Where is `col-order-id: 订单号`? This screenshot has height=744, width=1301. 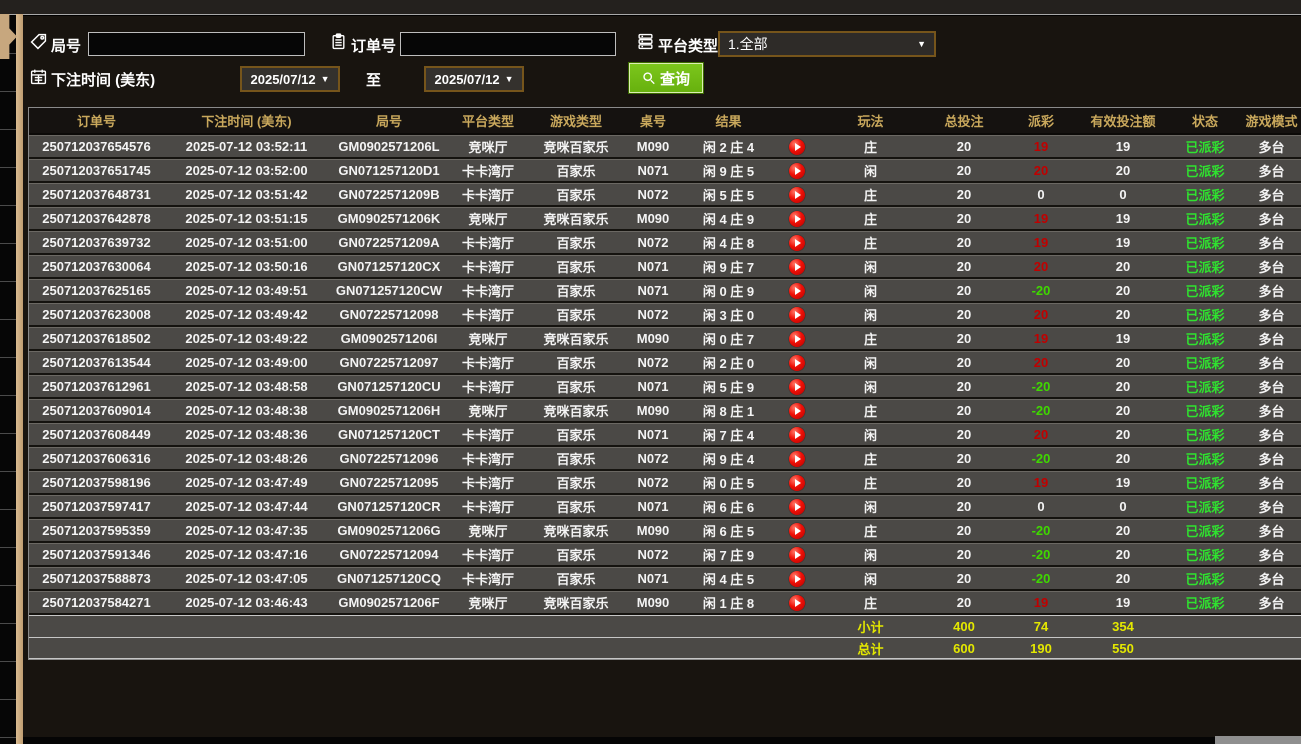 col-order-id: 订单号 is located at coordinates (96, 121).